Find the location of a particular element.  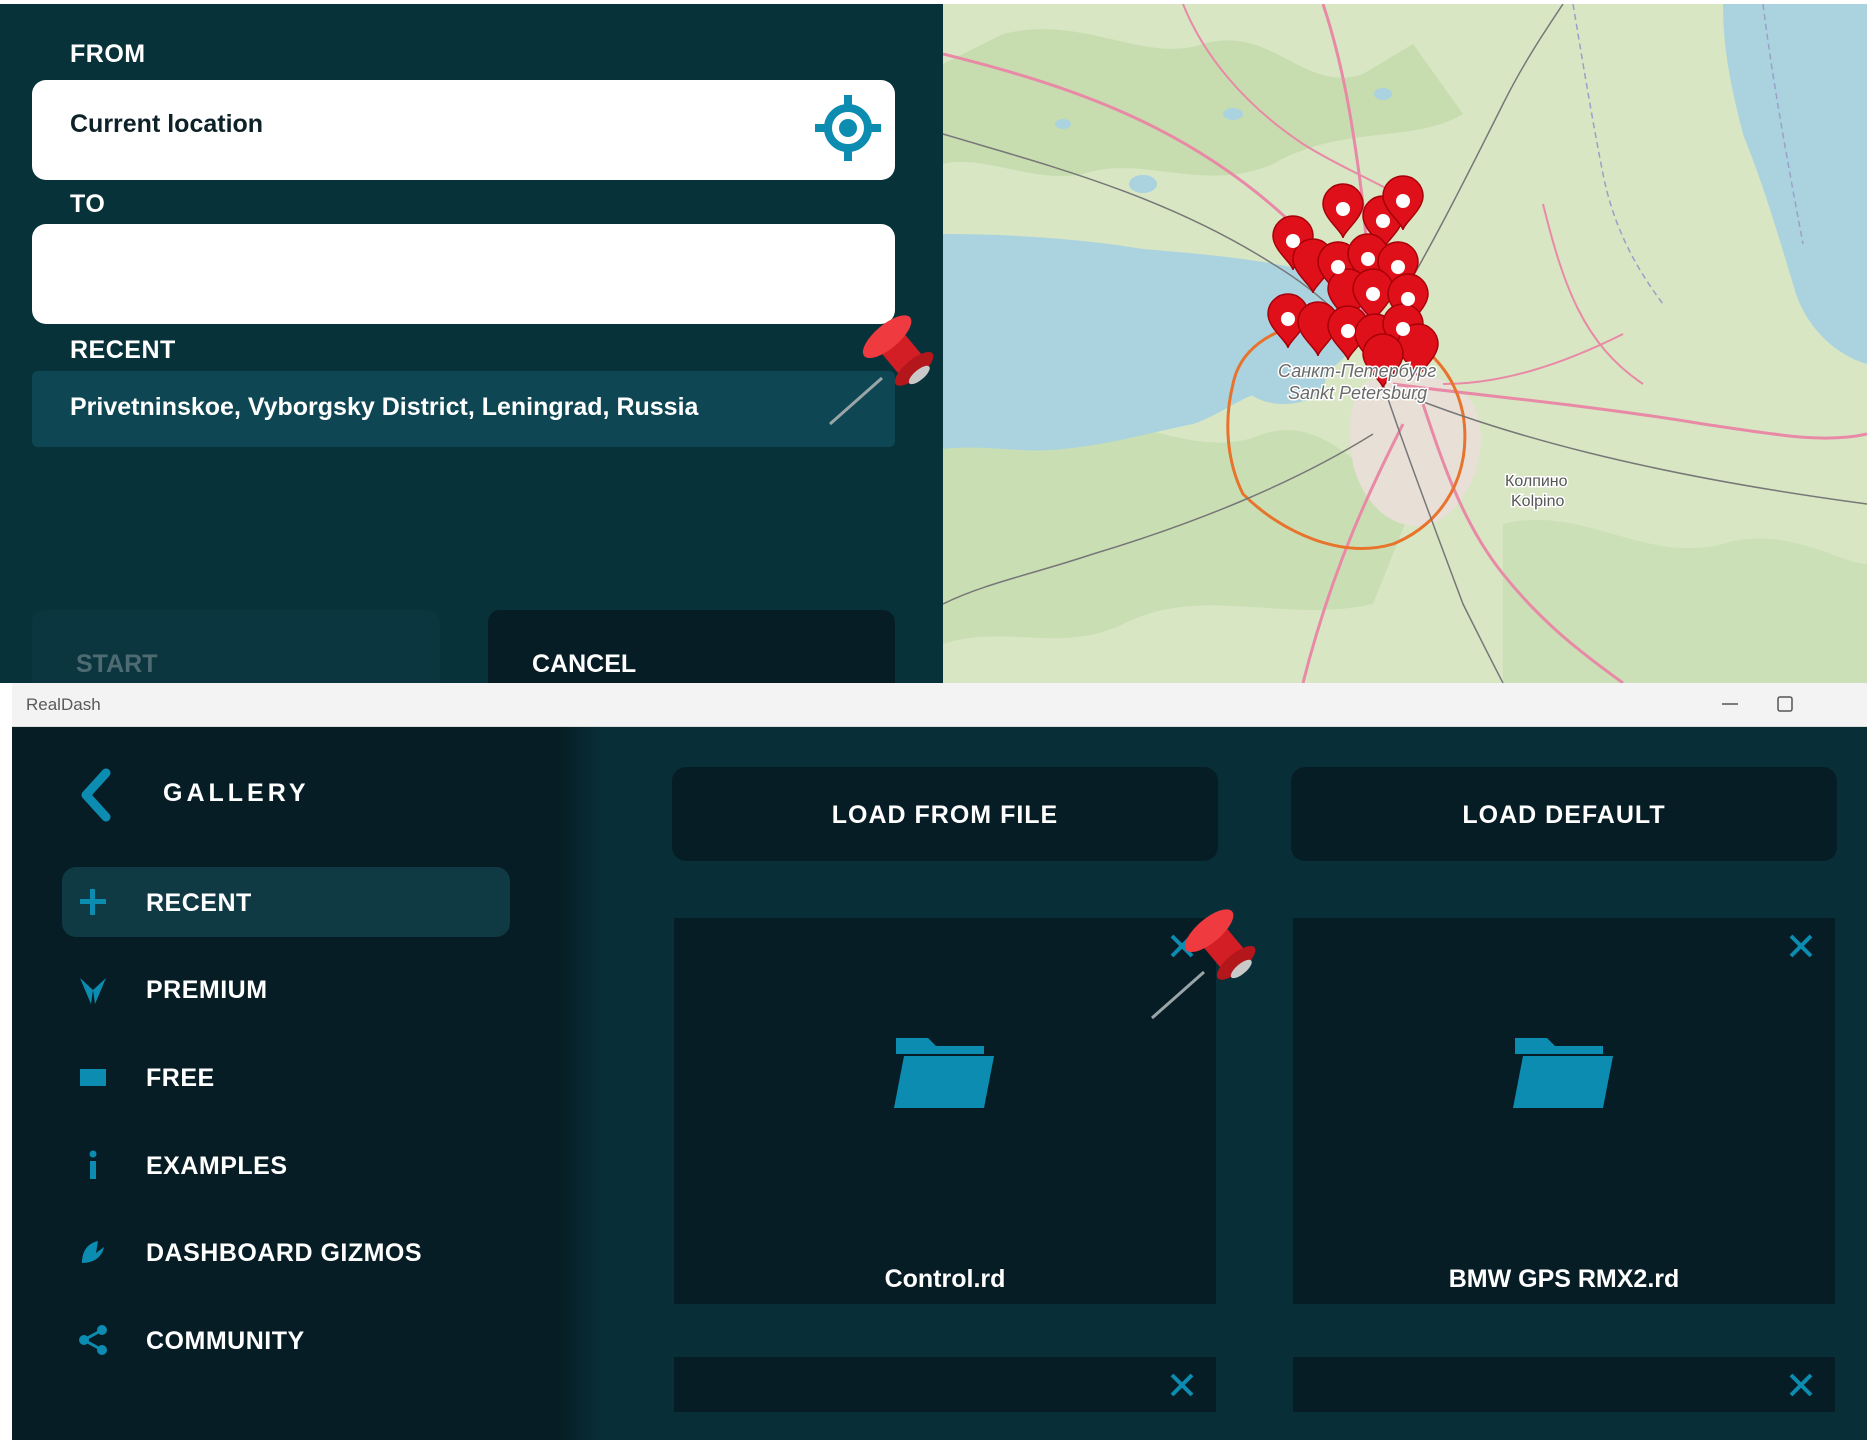

share-icon is located at coordinates (93, 1340).